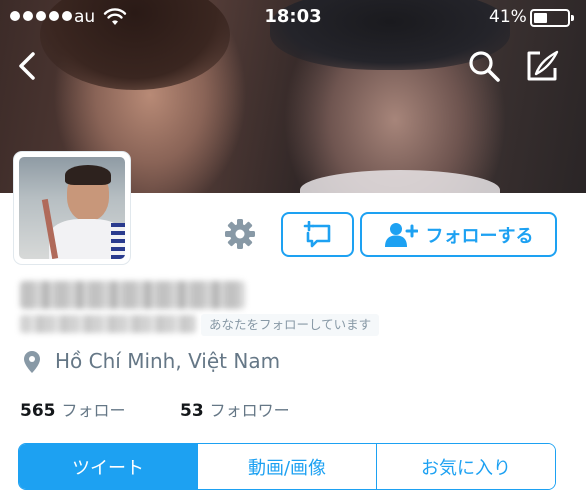 The width and height of the screenshot is (586, 502). Describe the element at coordinates (465, 466) in the screenshot. I see `tab-favorites: お気に入り` at that location.